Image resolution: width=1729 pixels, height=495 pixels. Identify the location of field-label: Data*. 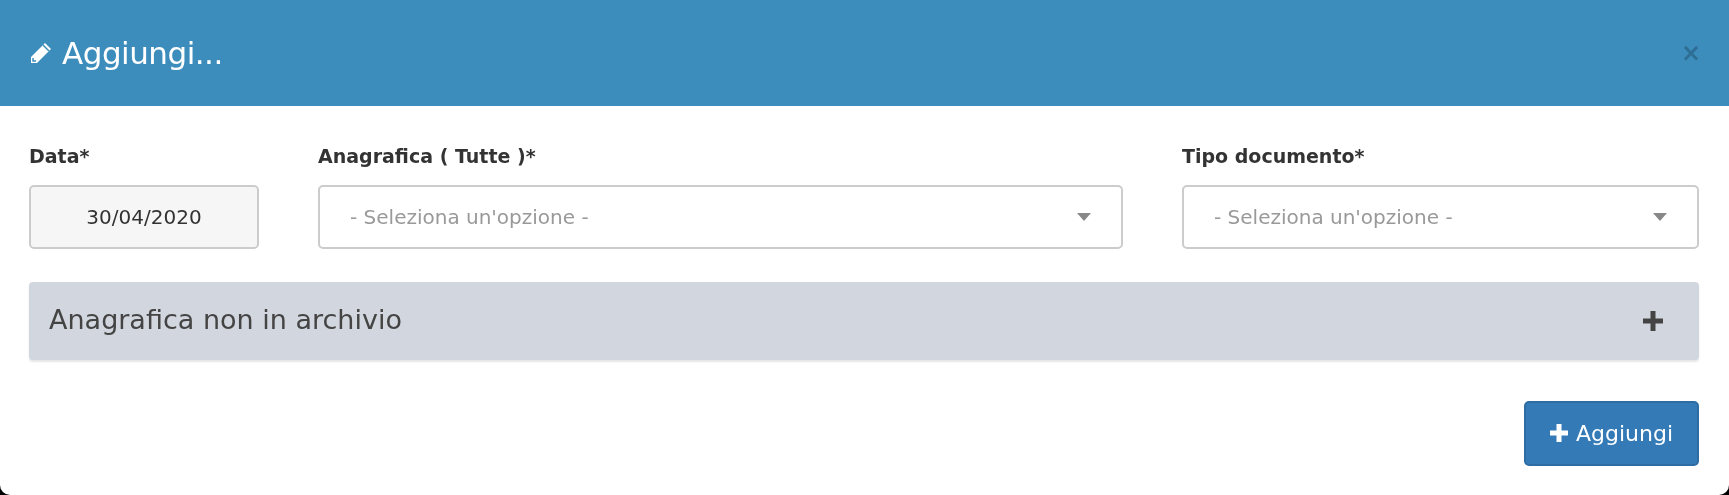
(60, 156).